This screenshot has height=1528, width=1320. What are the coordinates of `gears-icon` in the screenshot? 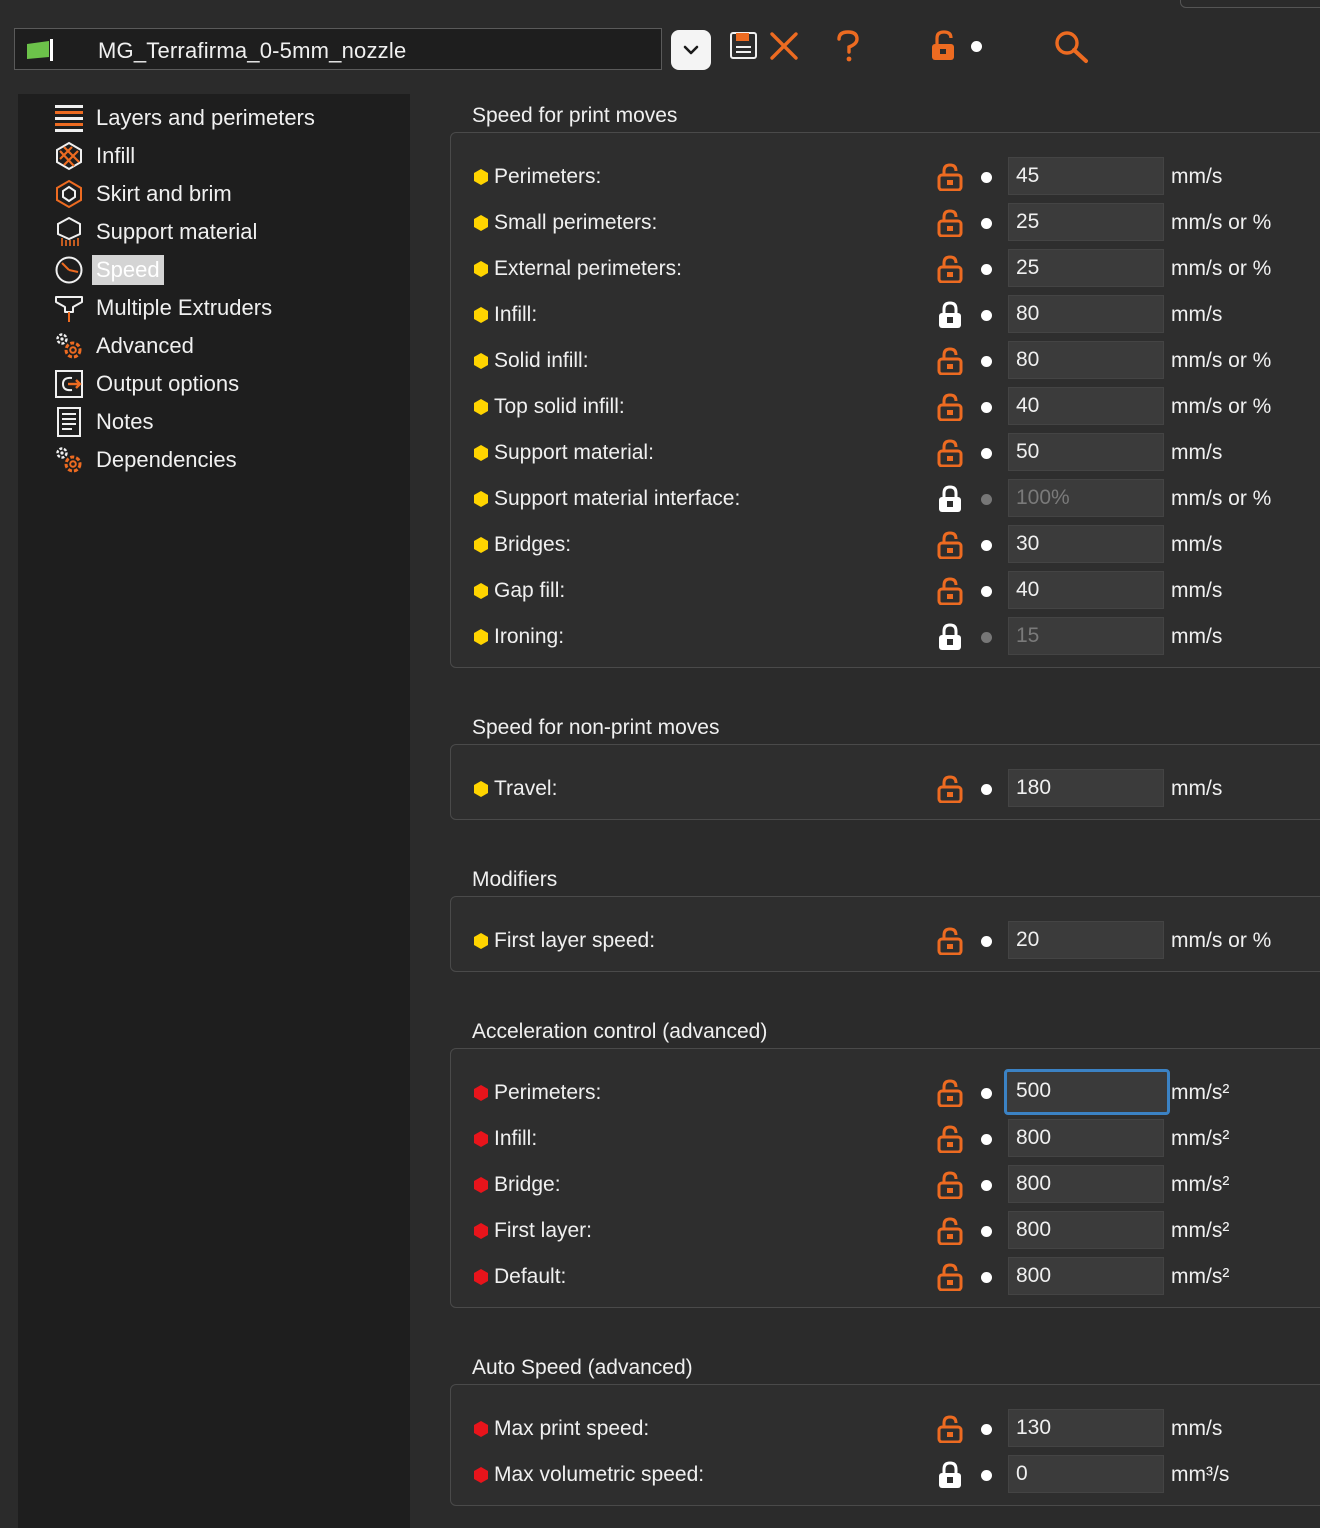 It's located at (69, 346).